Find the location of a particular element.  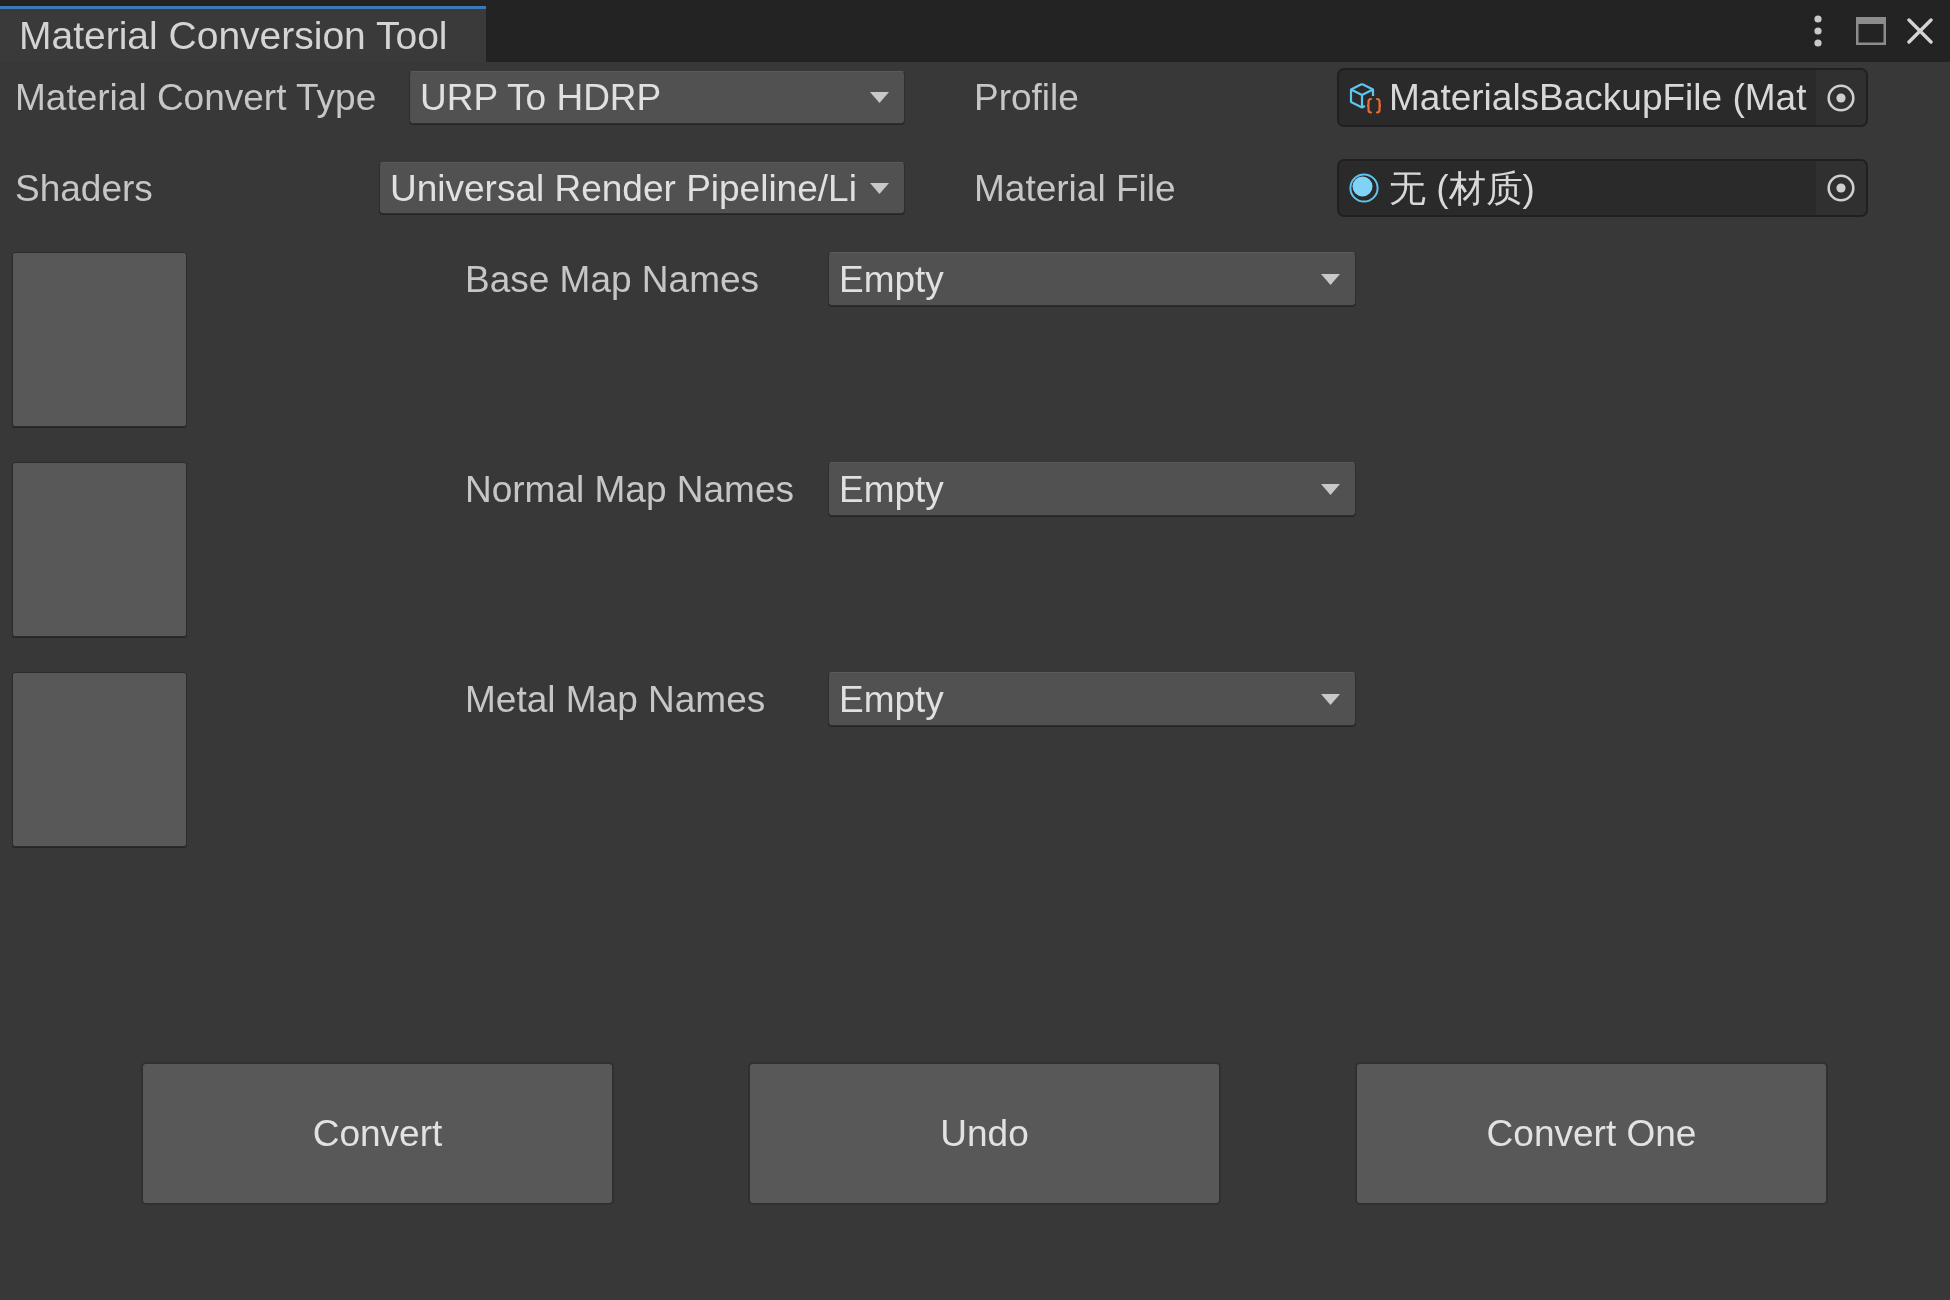

field-label: Base Map Names is located at coordinates (613, 279).